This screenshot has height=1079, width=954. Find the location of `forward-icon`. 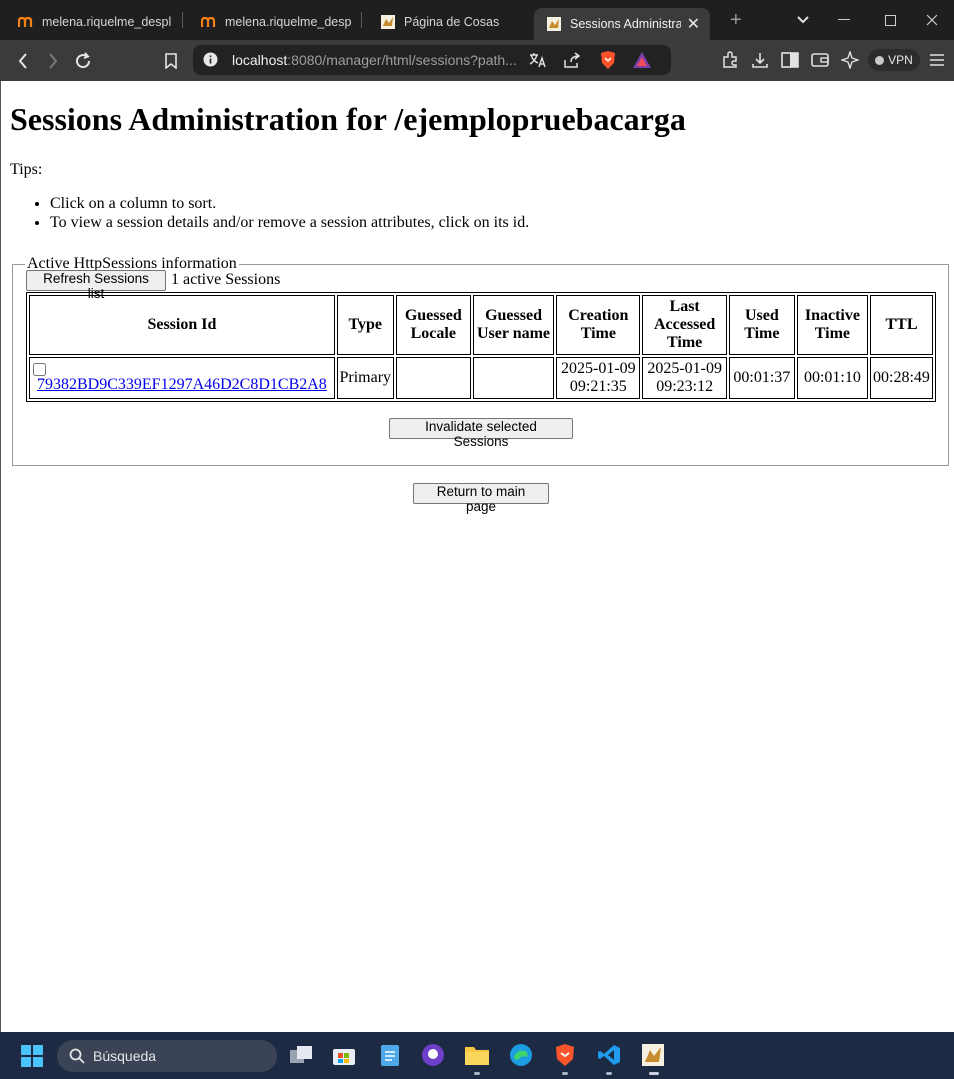

forward-icon is located at coordinates (53, 60).